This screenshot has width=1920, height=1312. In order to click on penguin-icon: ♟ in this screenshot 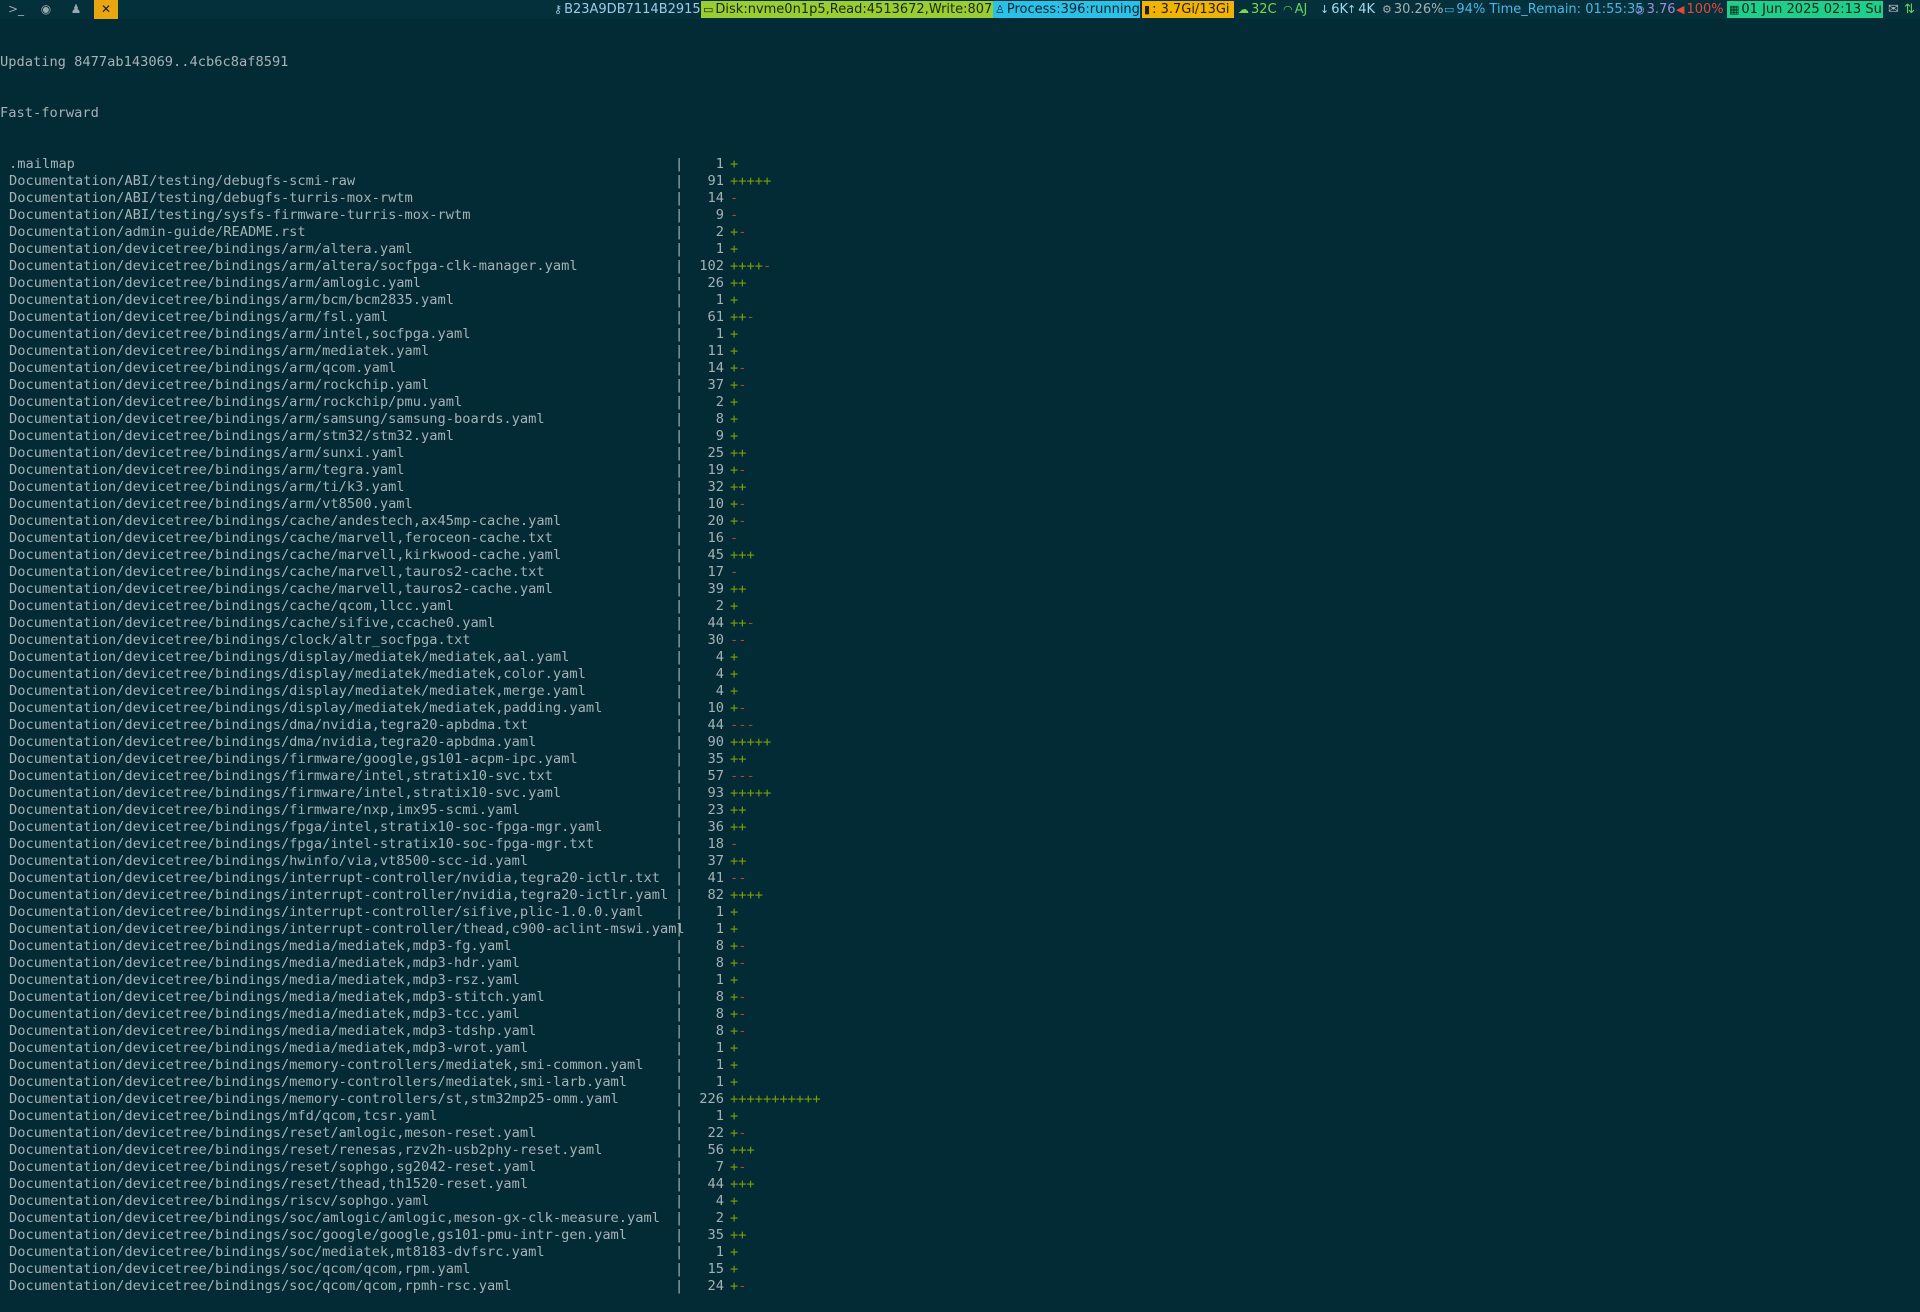, I will do `click(76, 9)`.